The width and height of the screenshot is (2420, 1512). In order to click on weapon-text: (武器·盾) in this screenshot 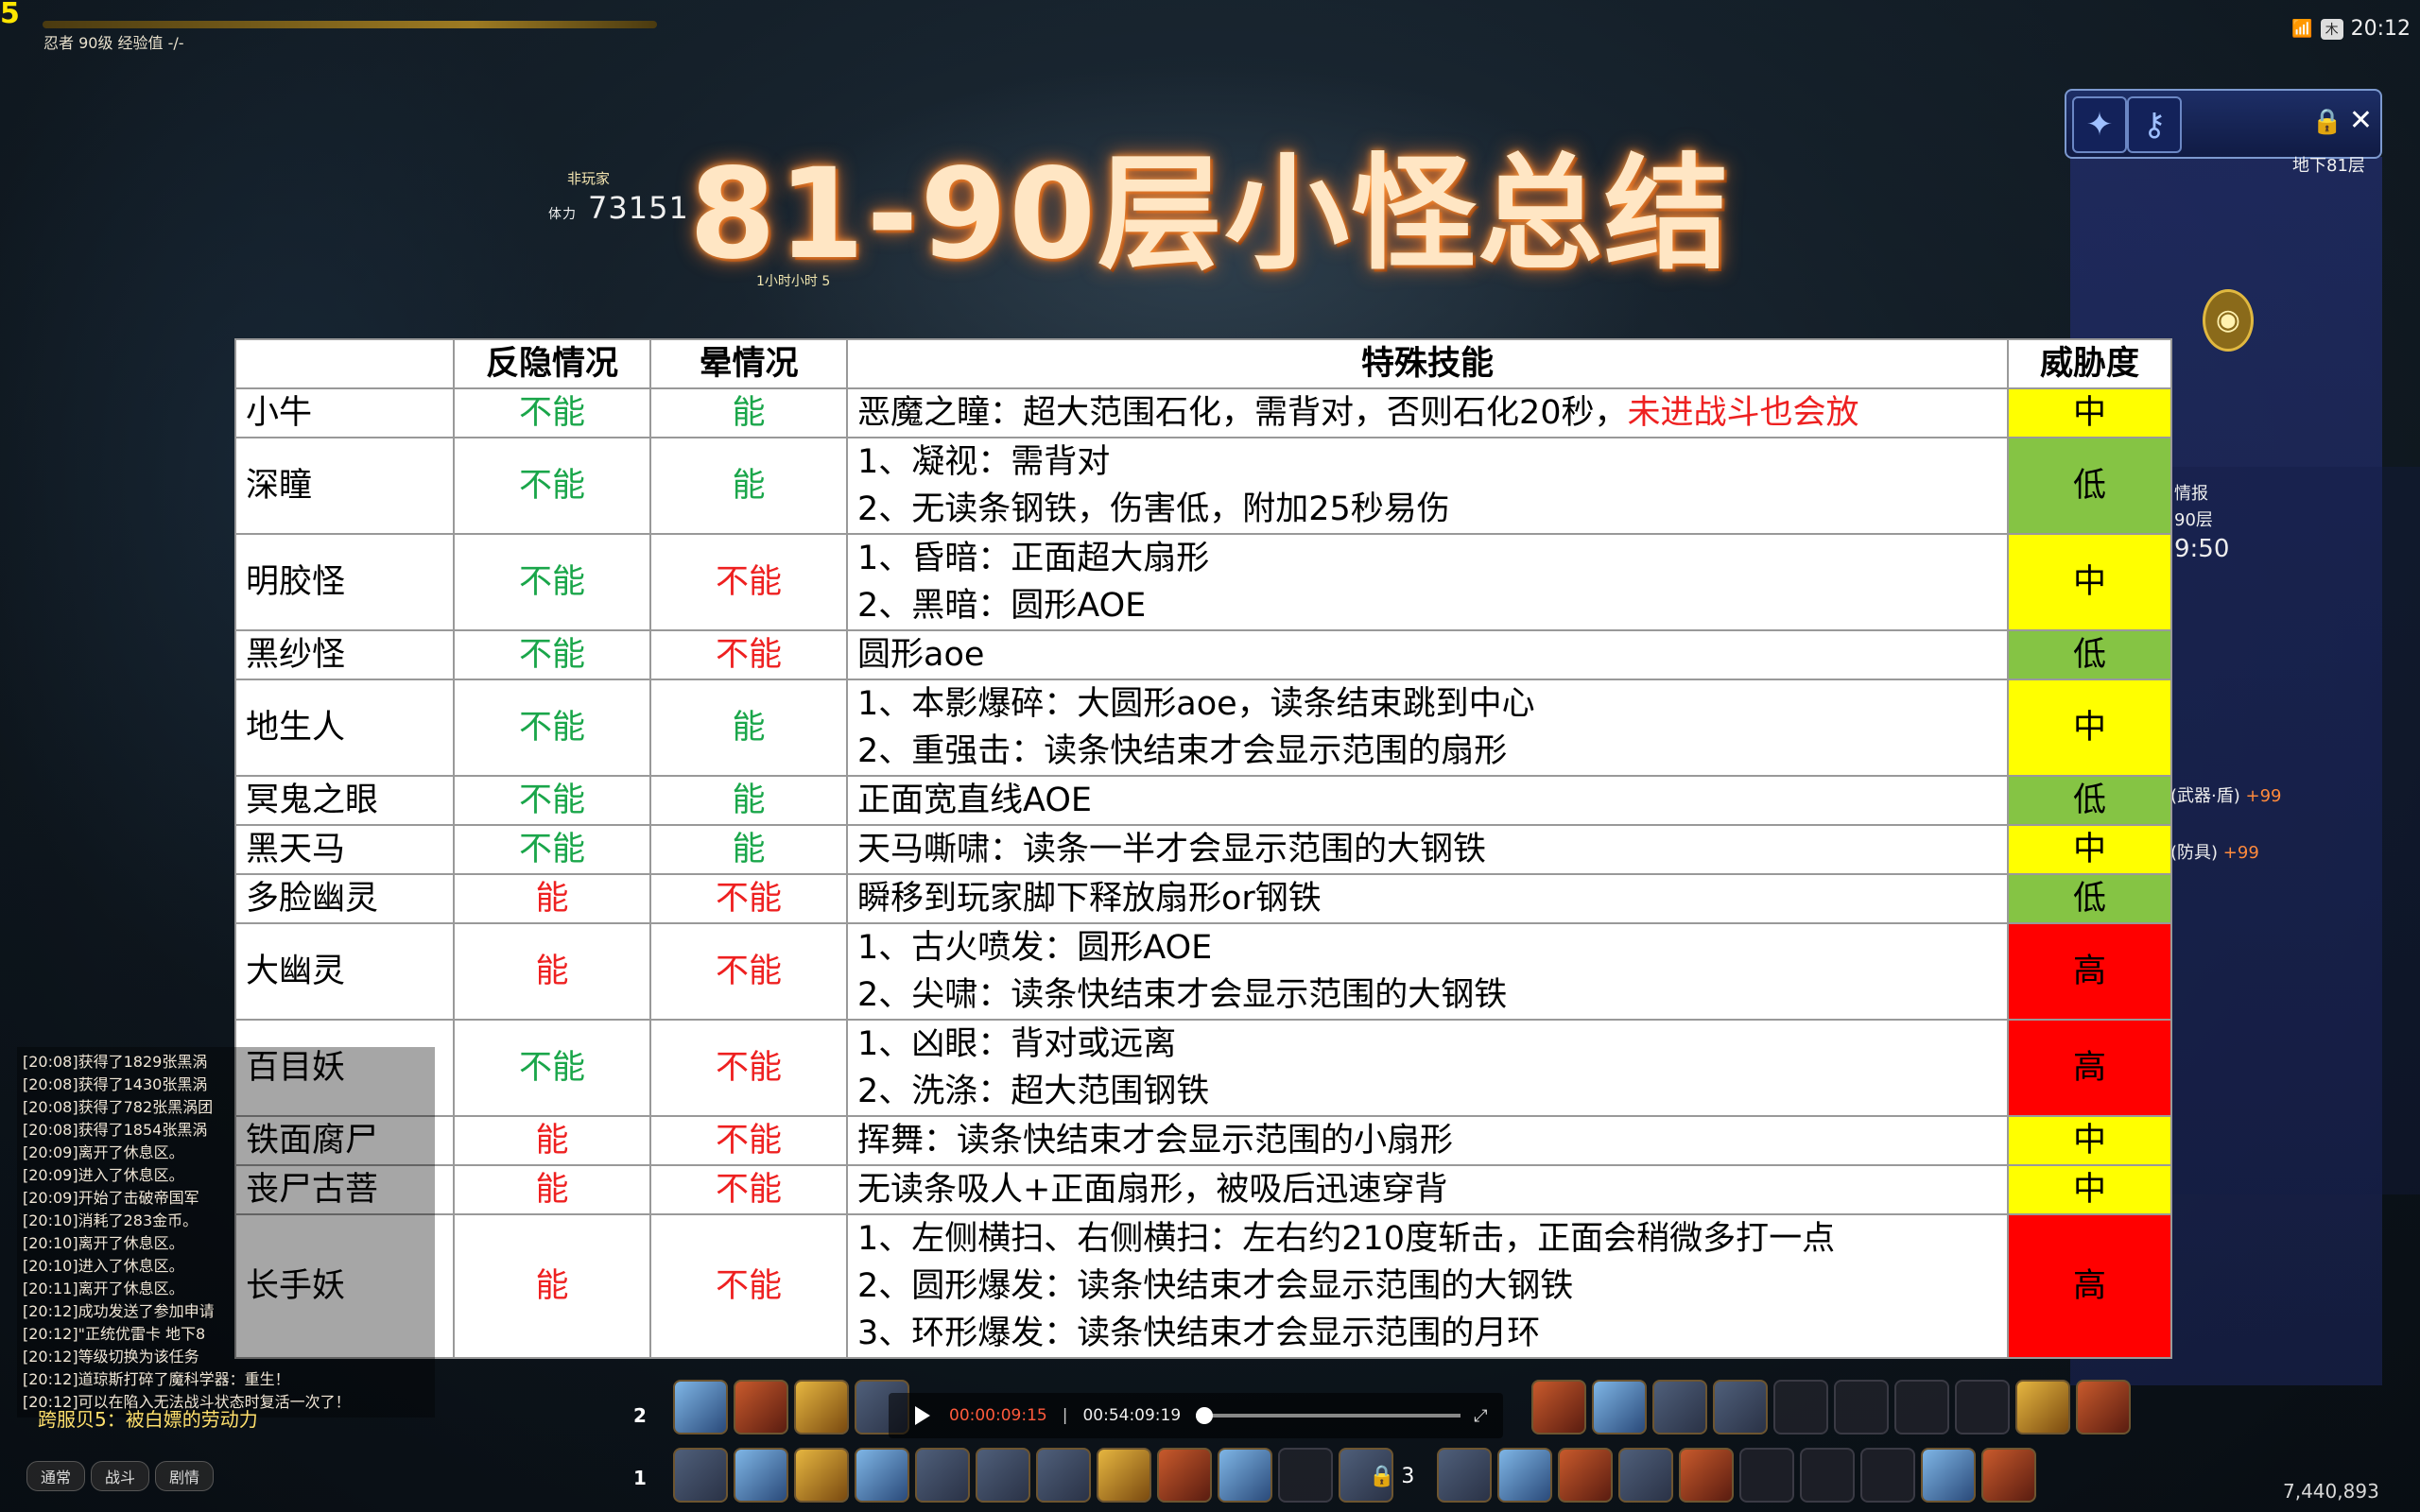, I will do `click(2205, 796)`.